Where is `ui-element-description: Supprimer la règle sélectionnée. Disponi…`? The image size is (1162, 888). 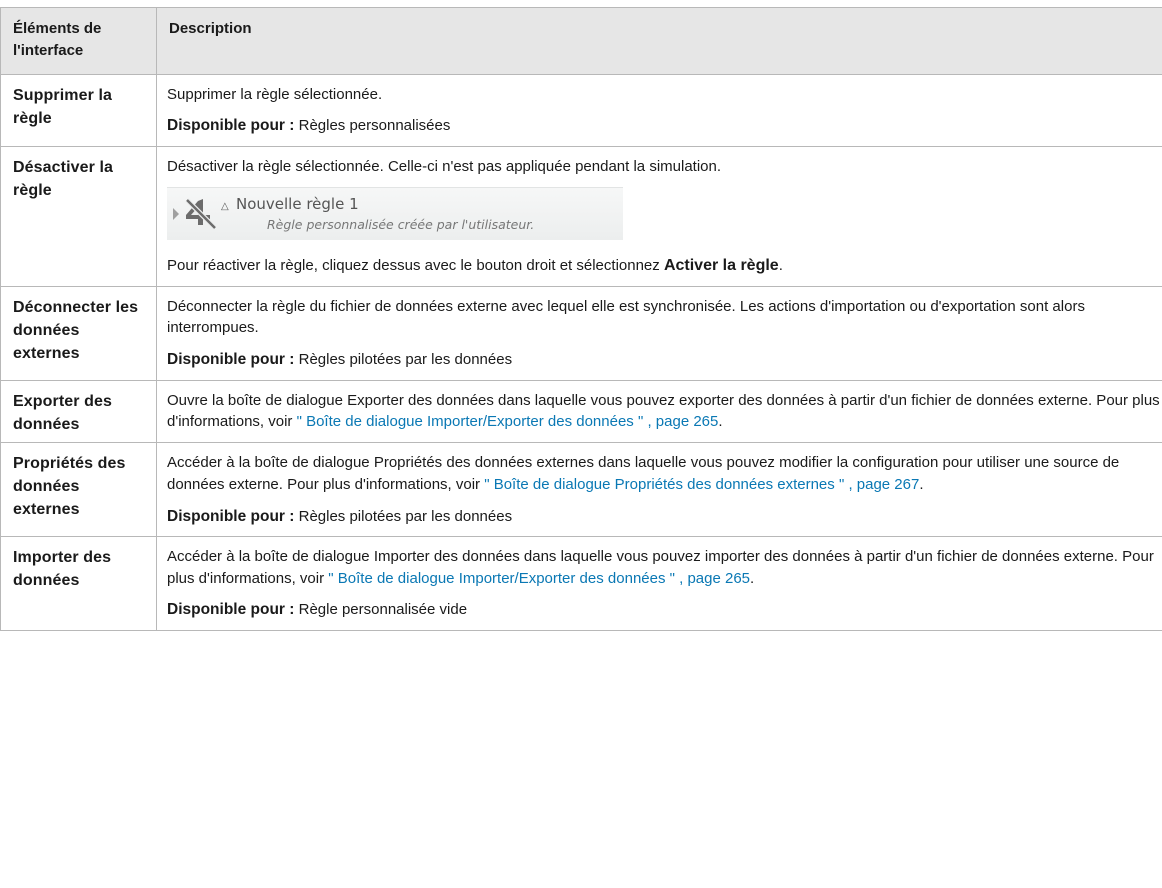 ui-element-description: Supprimer la règle sélectionnée. Disponi… is located at coordinates (659, 110).